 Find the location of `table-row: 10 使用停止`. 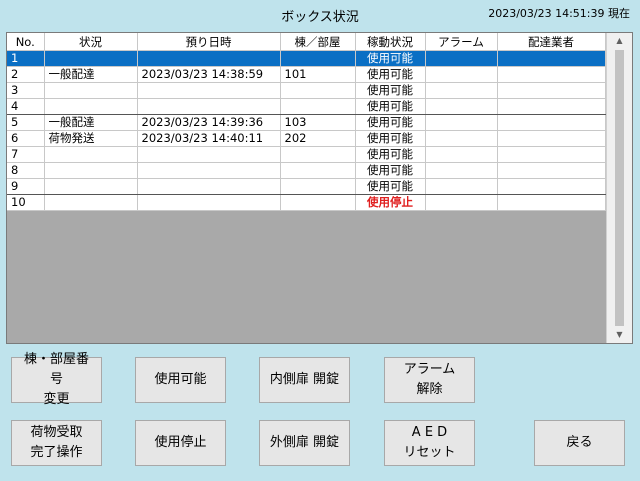

table-row: 10 使用停止 is located at coordinates (306, 202).